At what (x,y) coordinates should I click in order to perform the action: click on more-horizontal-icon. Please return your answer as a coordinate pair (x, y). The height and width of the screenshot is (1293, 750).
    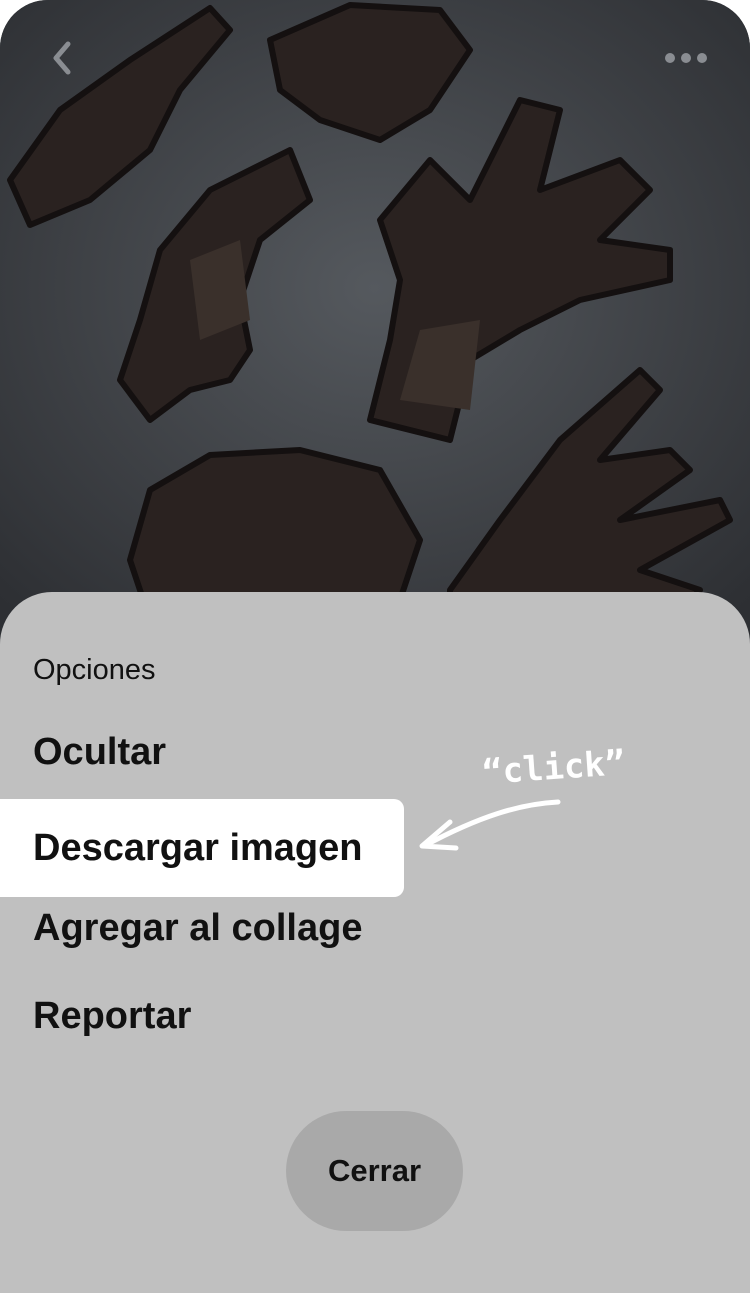
    Looking at the image, I should click on (686, 58).